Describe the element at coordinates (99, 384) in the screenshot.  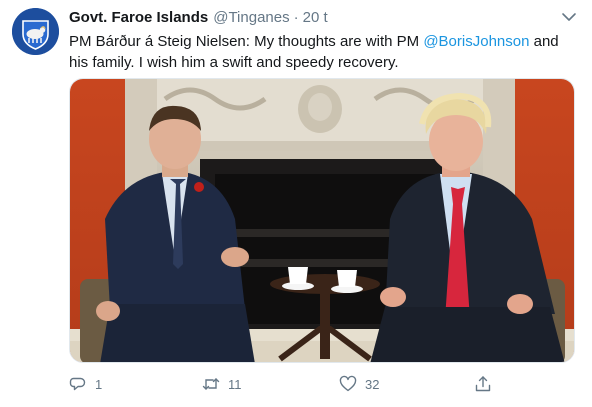
I see `reply-count: 1` at that location.